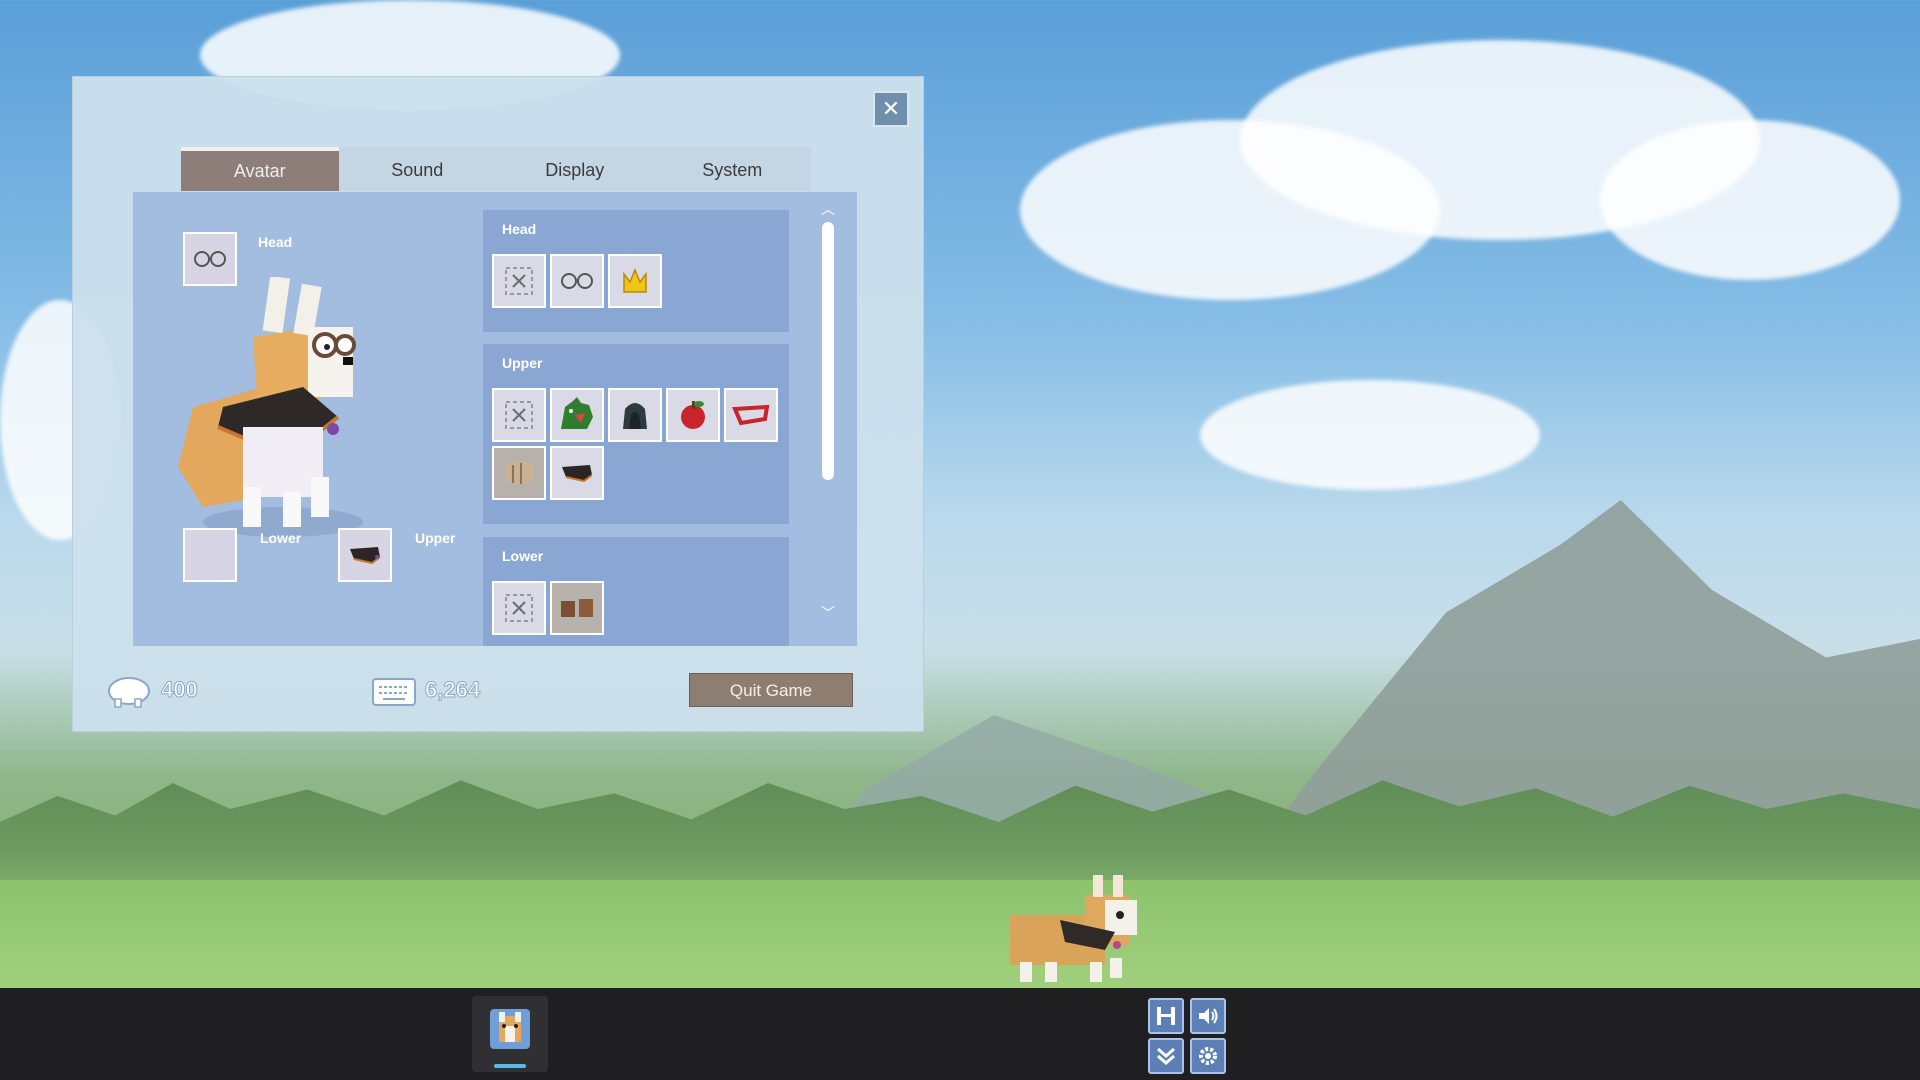 The width and height of the screenshot is (1920, 1080). I want to click on close-button: ✕, so click(891, 109).